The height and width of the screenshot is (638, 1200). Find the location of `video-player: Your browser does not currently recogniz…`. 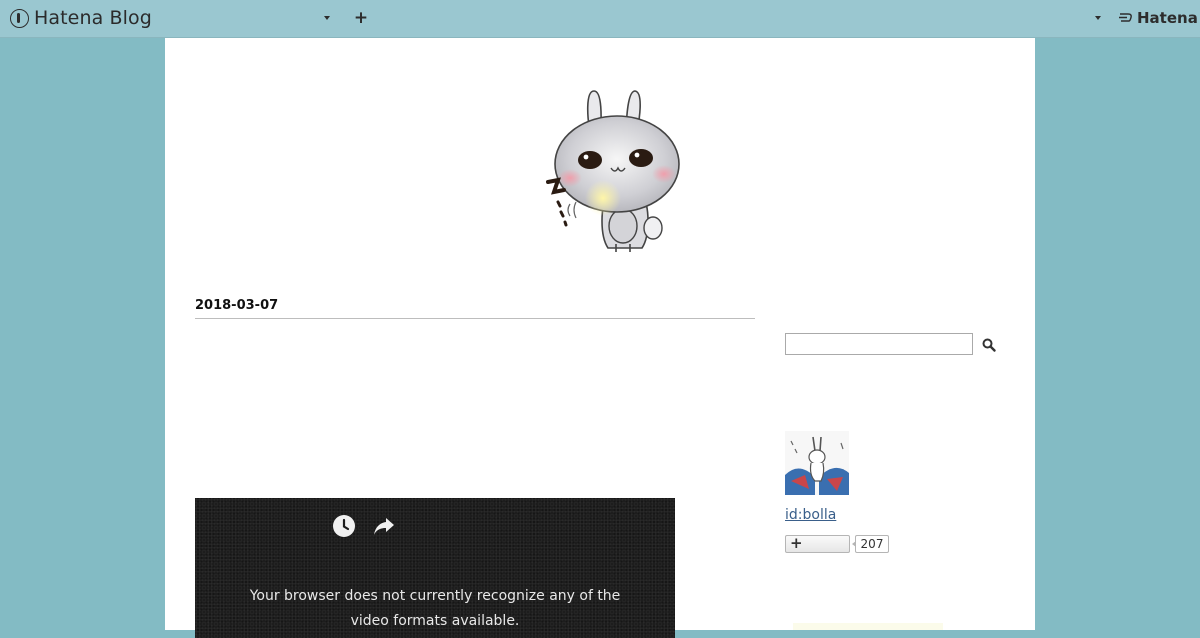

video-player: Your browser does not currently recogniz… is located at coordinates (435, 568).